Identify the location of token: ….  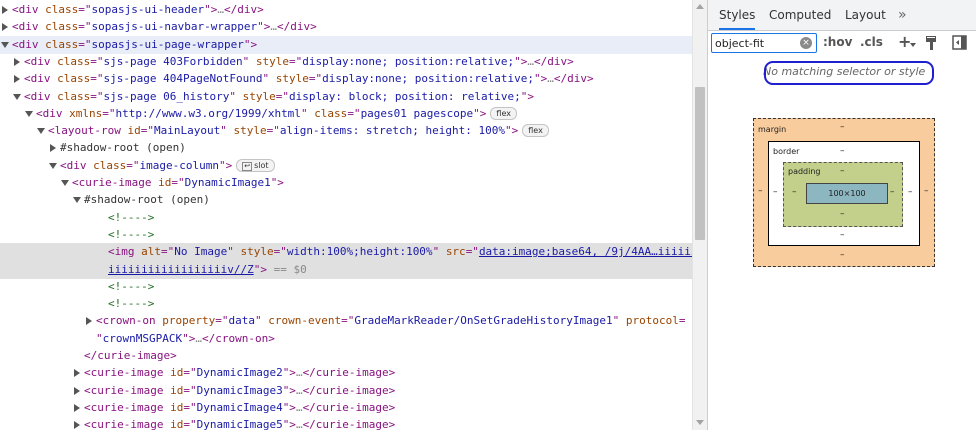
(299, 390).